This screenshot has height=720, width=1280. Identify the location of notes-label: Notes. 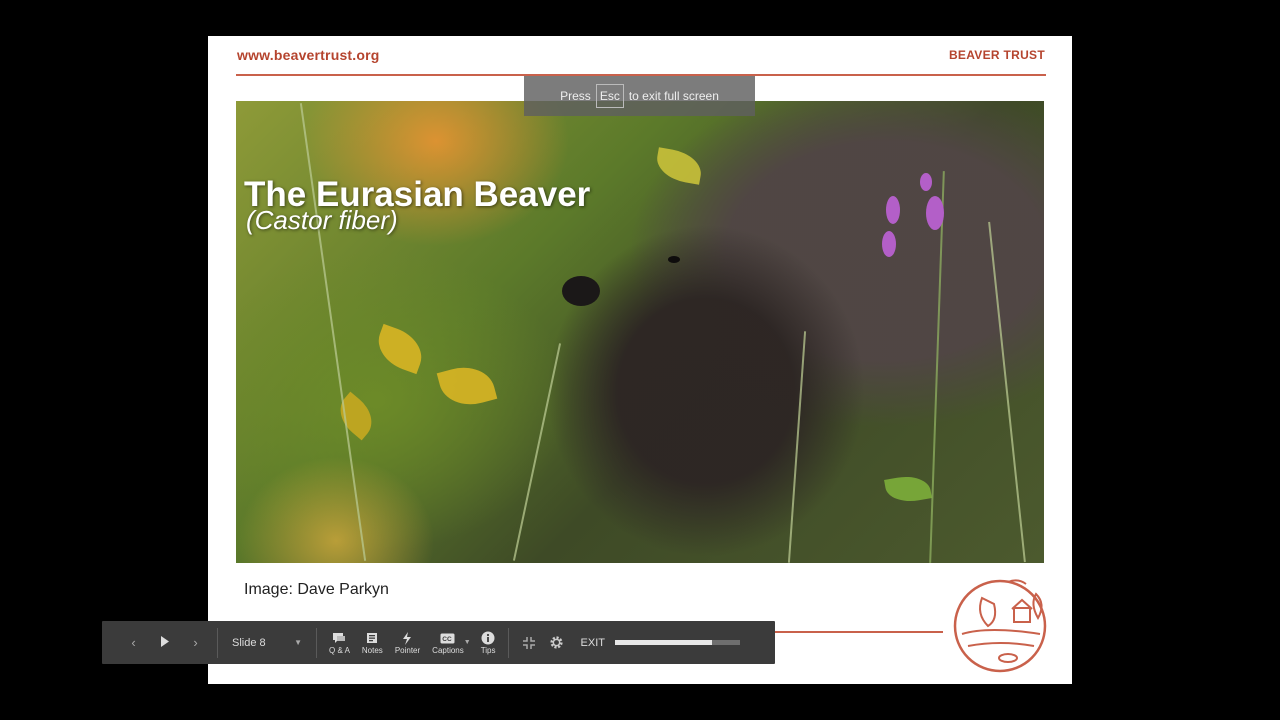
(372, 650).